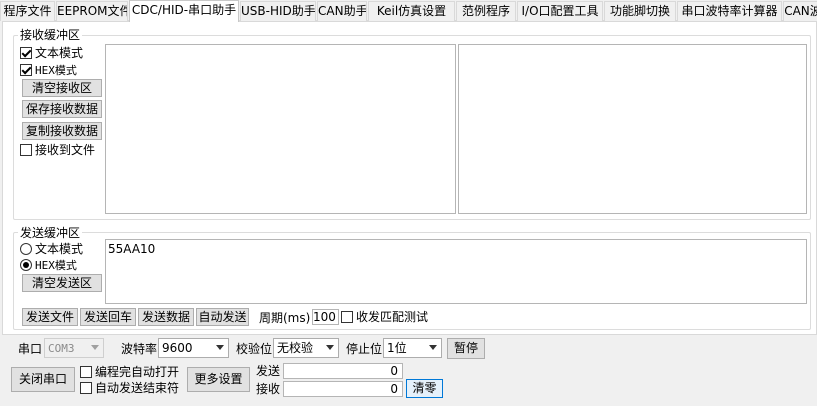 This screenshot has width=817, height=406. I want to click on stop-bits-value: 1位, so click(397, 348).